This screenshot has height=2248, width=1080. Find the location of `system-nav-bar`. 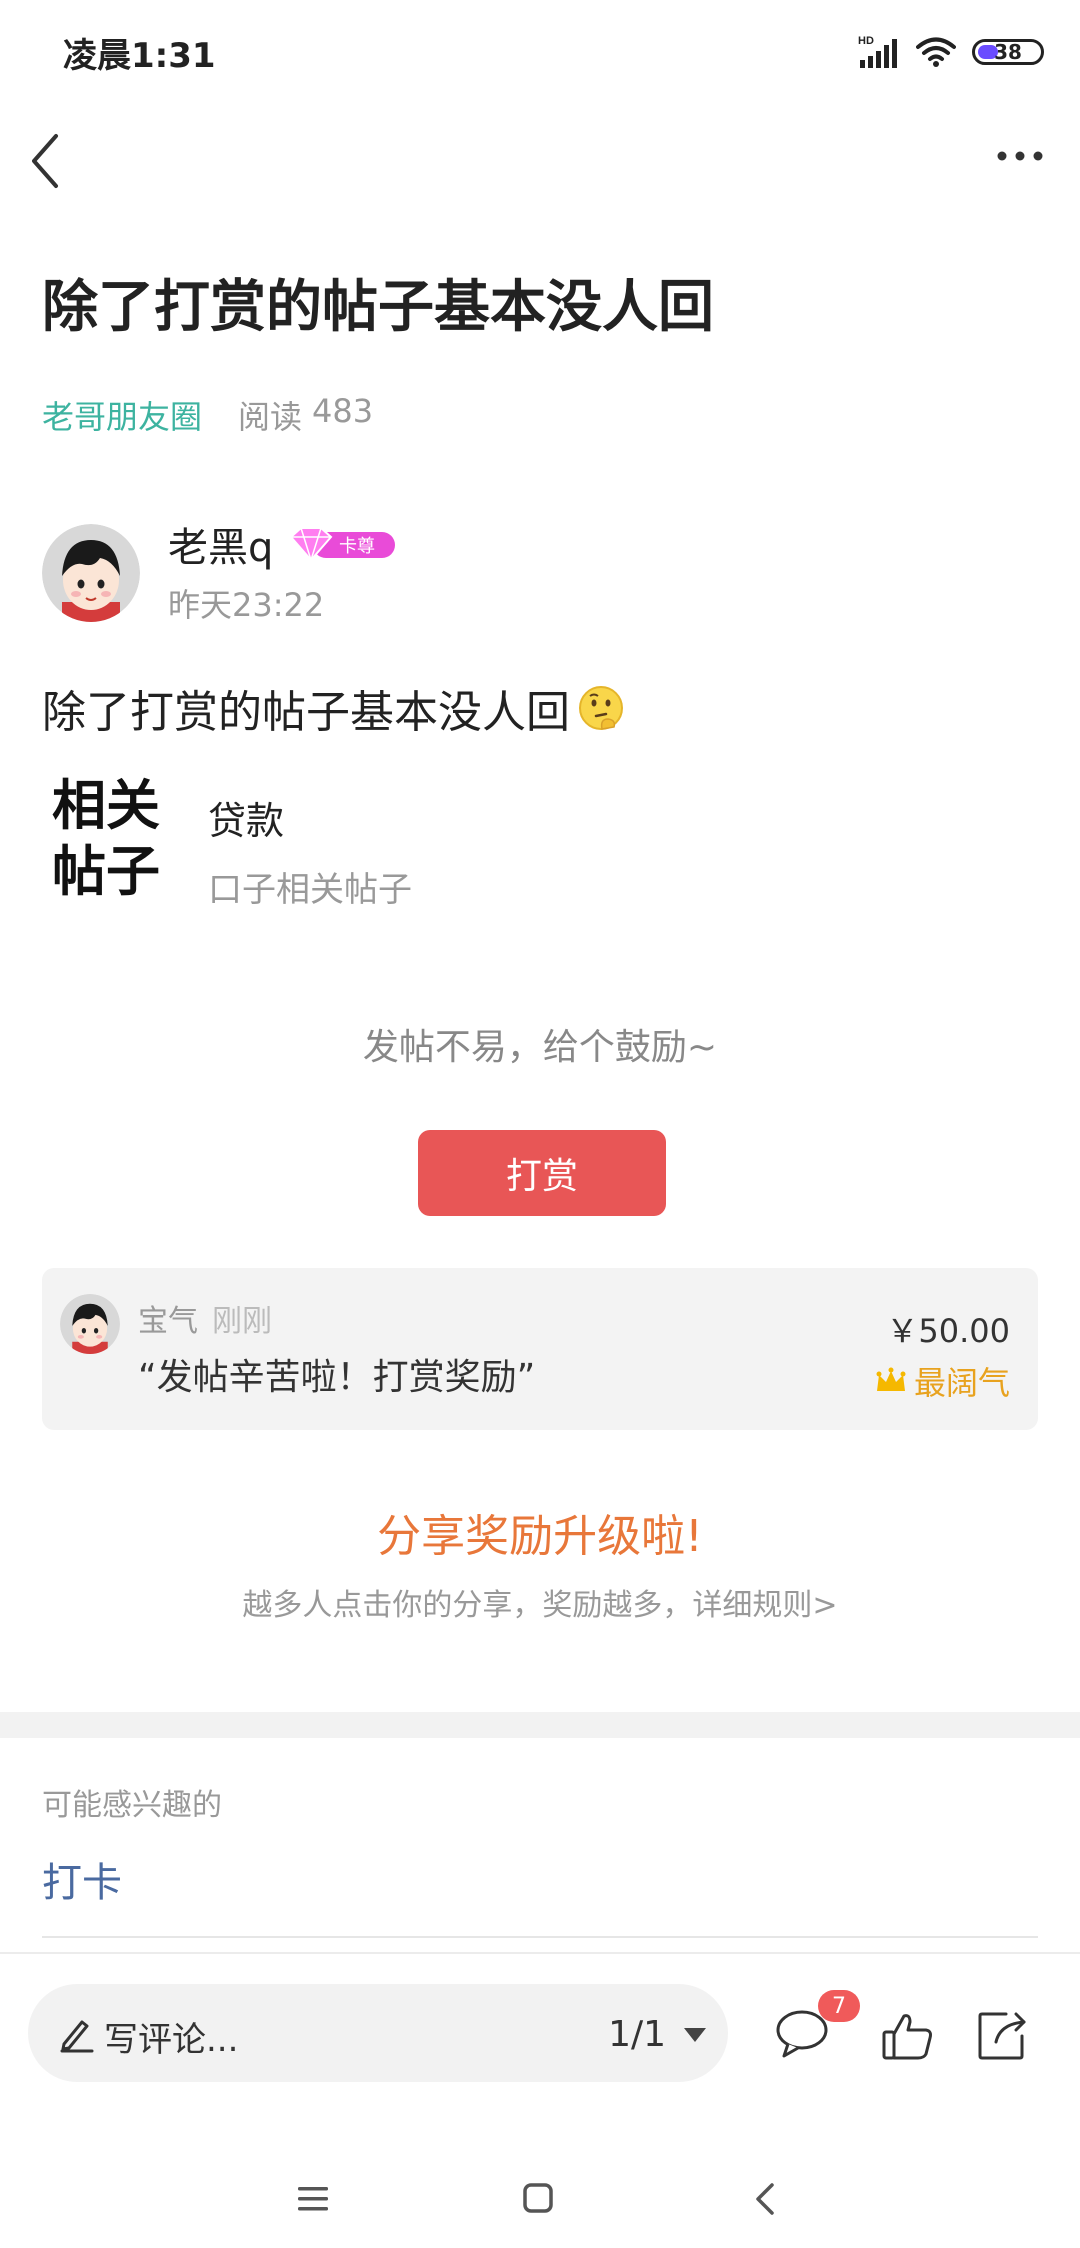

system-nav-bar is located at coordinates (540, 2184).